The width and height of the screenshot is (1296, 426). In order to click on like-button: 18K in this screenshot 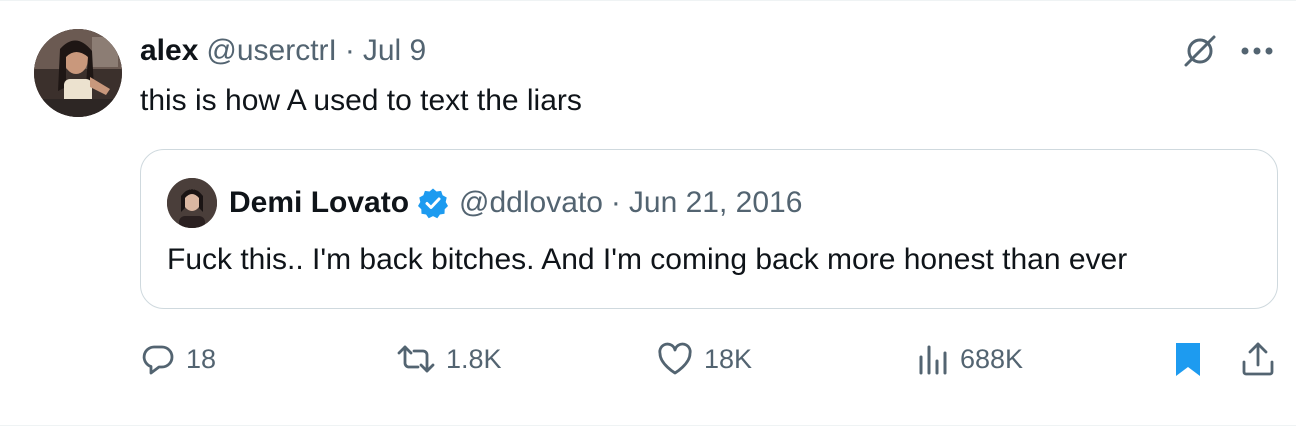, I will do `click(704, 359)`.